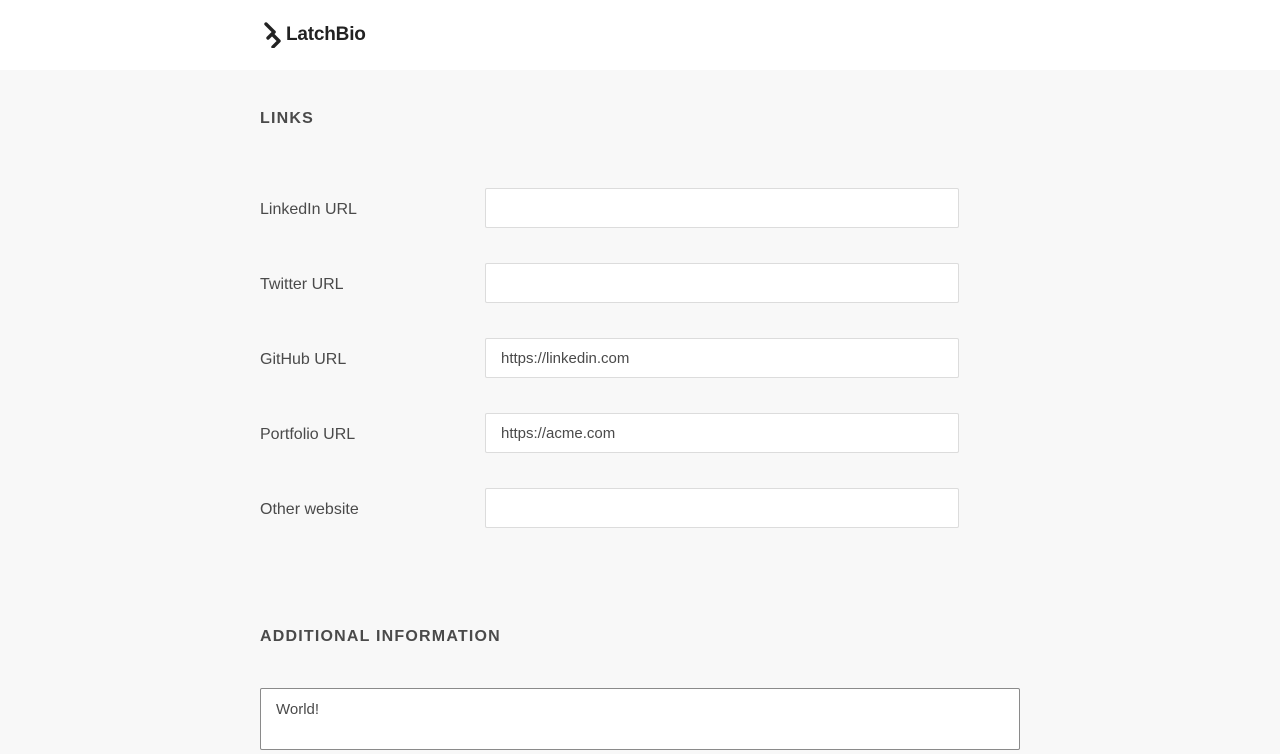 This screenshot has width=1280, height=754. I want to click on other-website-field, so click(722, 508).